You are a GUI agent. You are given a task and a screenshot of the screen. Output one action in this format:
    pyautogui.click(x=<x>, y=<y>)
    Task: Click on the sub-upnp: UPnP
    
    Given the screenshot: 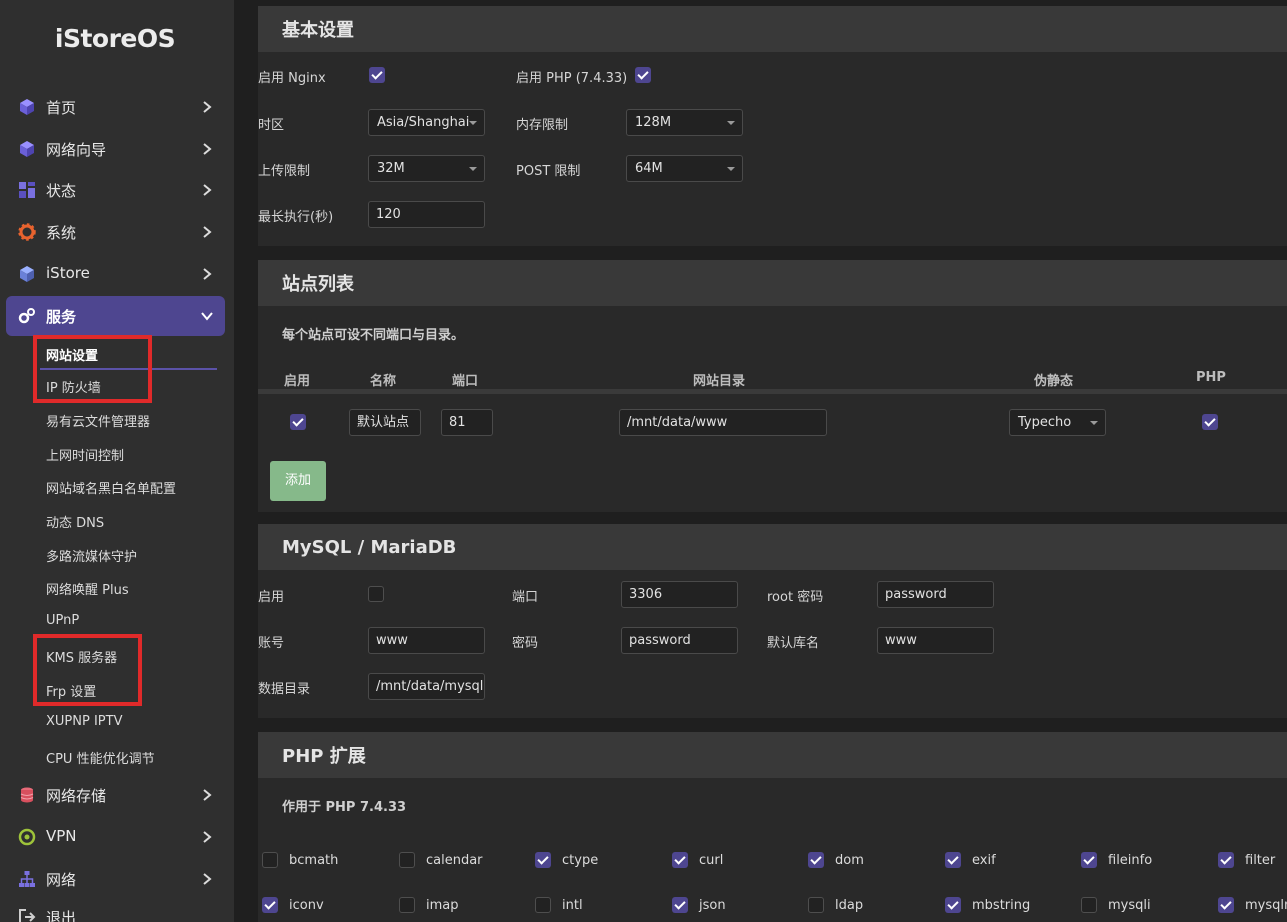 What is the action you would take?
    pyautogui.click(x=62, y=620)
    